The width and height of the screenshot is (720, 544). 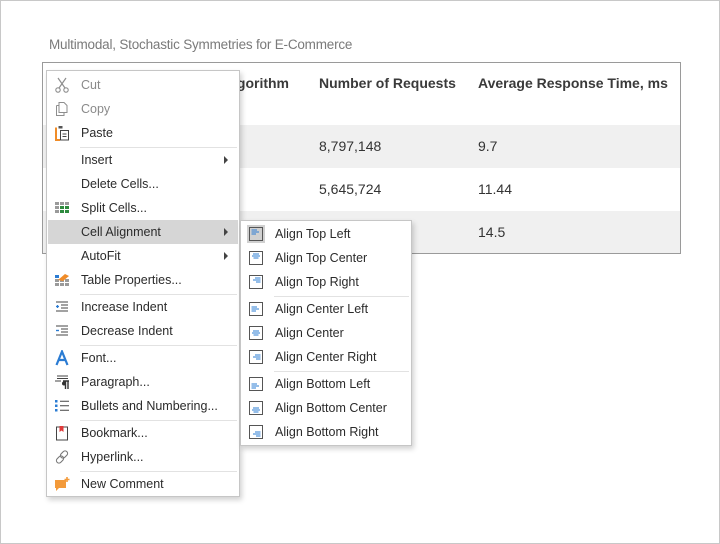 What do you see at coordinates (309, 333) in the screenshot?
I see `submenu-item-label: Align Center` at bounding box center [309, 333].